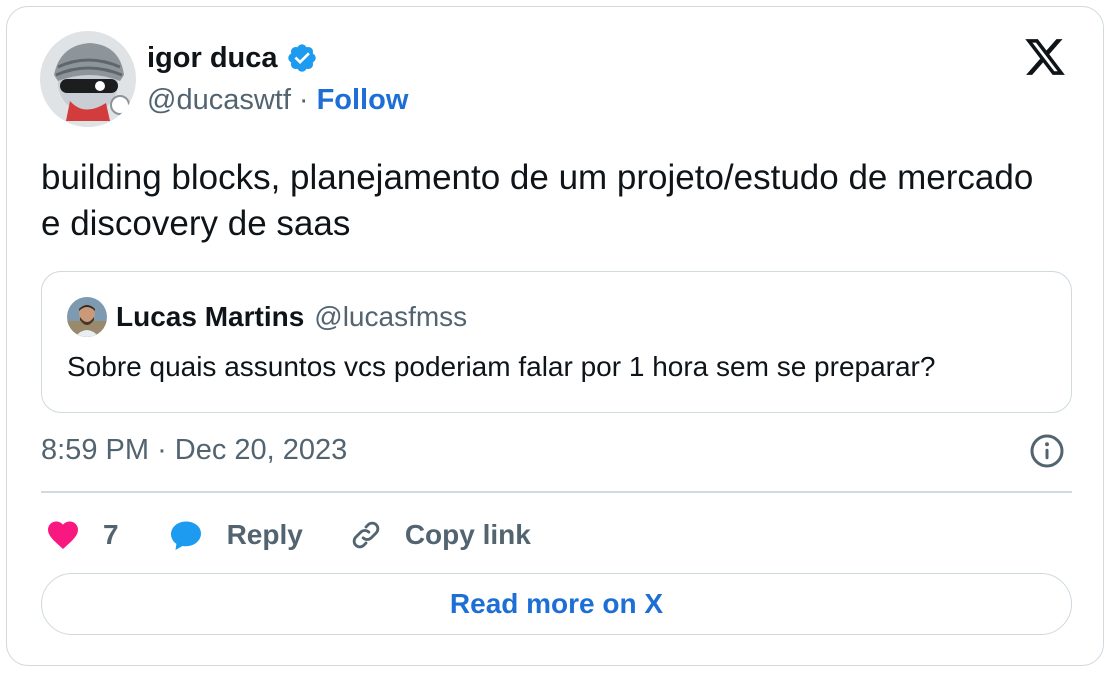 Image resolution: width=1112 pixels, height=680 pixels. What do you see at coordinates (95, 450) in the screenshot?
I see `tweet-time: 8:59 PM` at bounding box center [95, 450].